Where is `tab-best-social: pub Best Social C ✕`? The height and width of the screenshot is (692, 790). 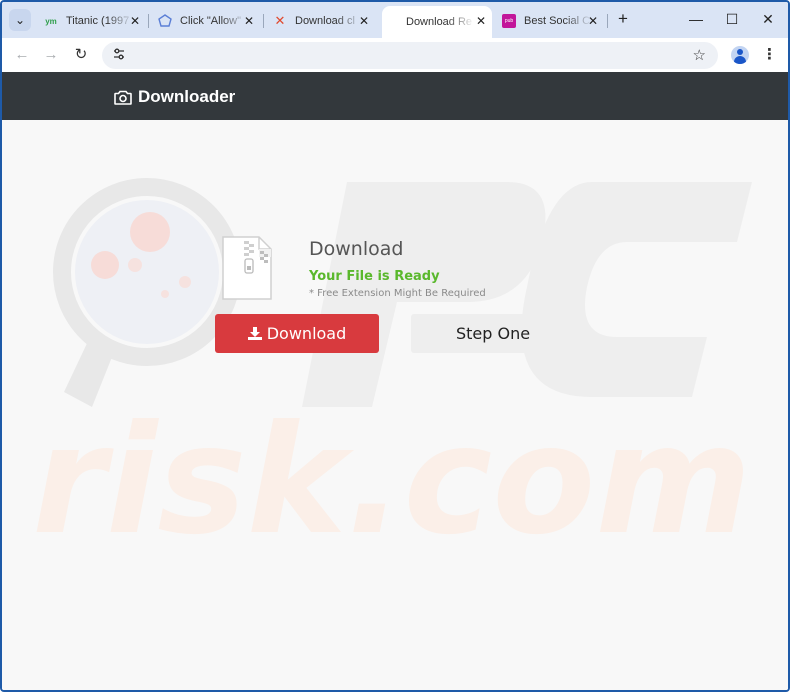 tab-best-social: pub Best Social C ✕ is located at coordinates (550, 21).